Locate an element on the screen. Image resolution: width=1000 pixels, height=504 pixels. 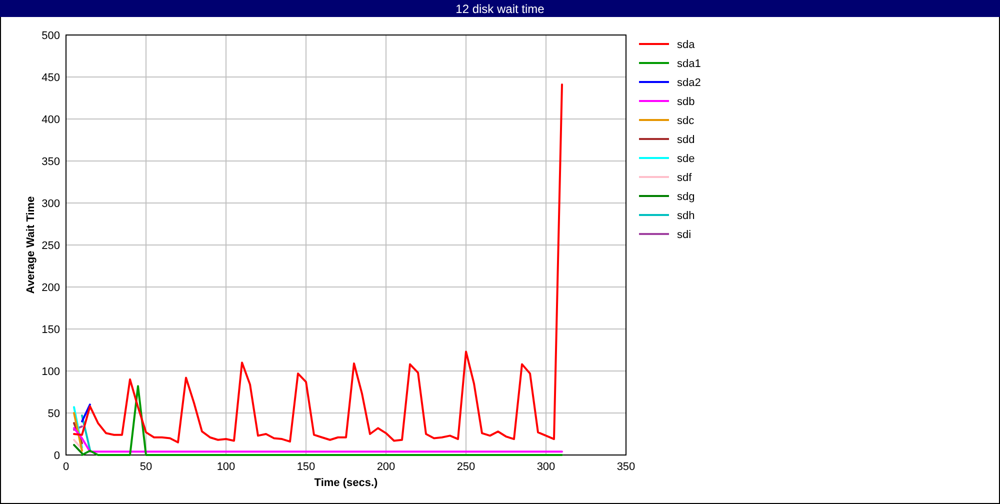
legend-label: sdc is located at coordinates (685, 121).